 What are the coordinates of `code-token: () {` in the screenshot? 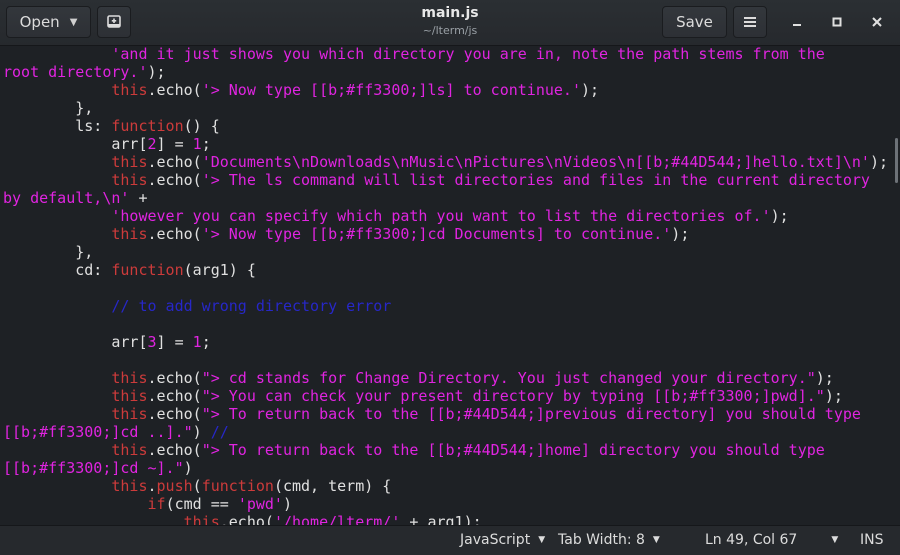 It's located at (201, 126).